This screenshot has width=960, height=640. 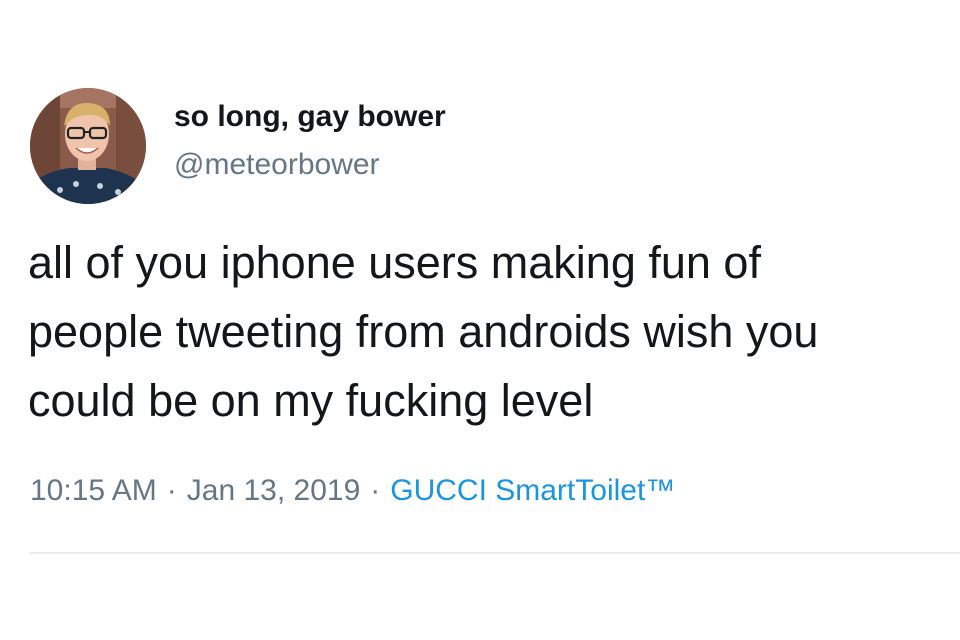 I want to click on tweet-text-line: could be on my fucking level, so click(x=311, y=400).